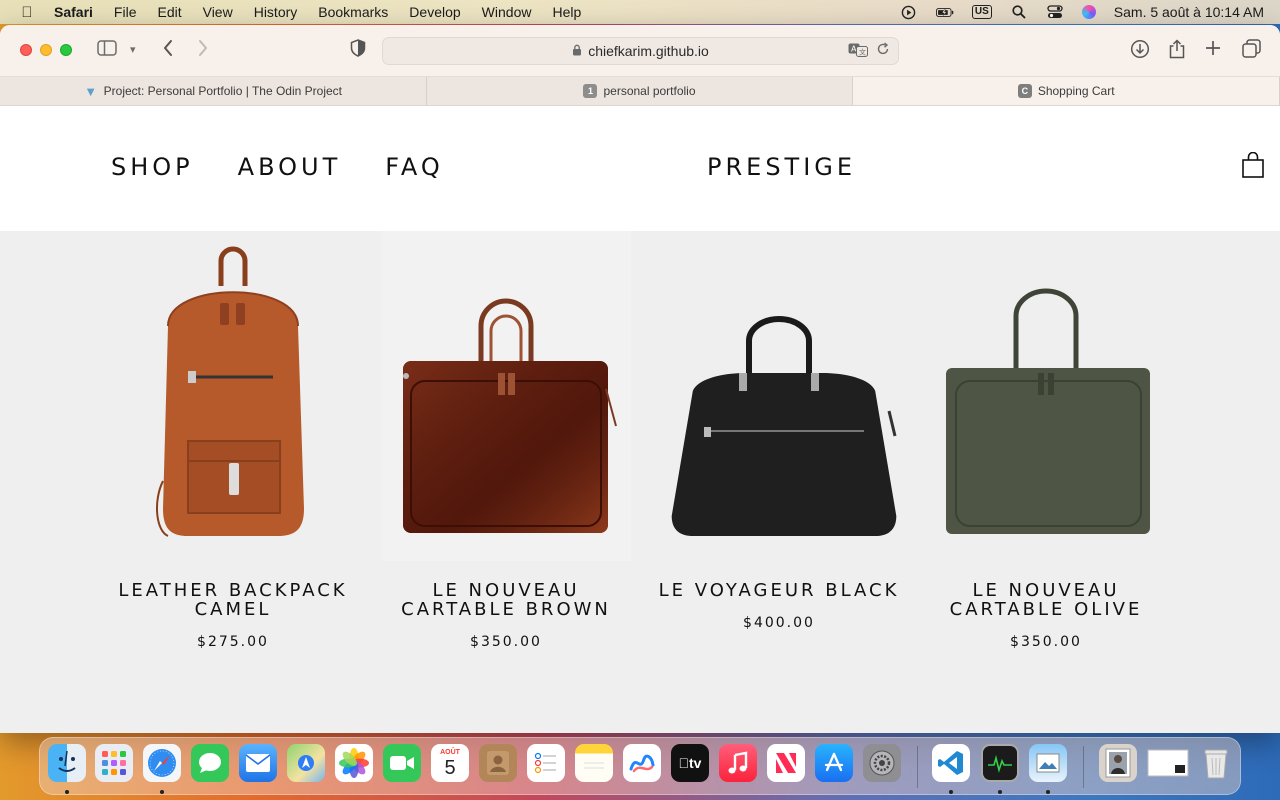 This screenshot has height=800, width=1280. Describe the element at coordinates (125, 12) in the screenshot. I see `menu-file: File` at that location.